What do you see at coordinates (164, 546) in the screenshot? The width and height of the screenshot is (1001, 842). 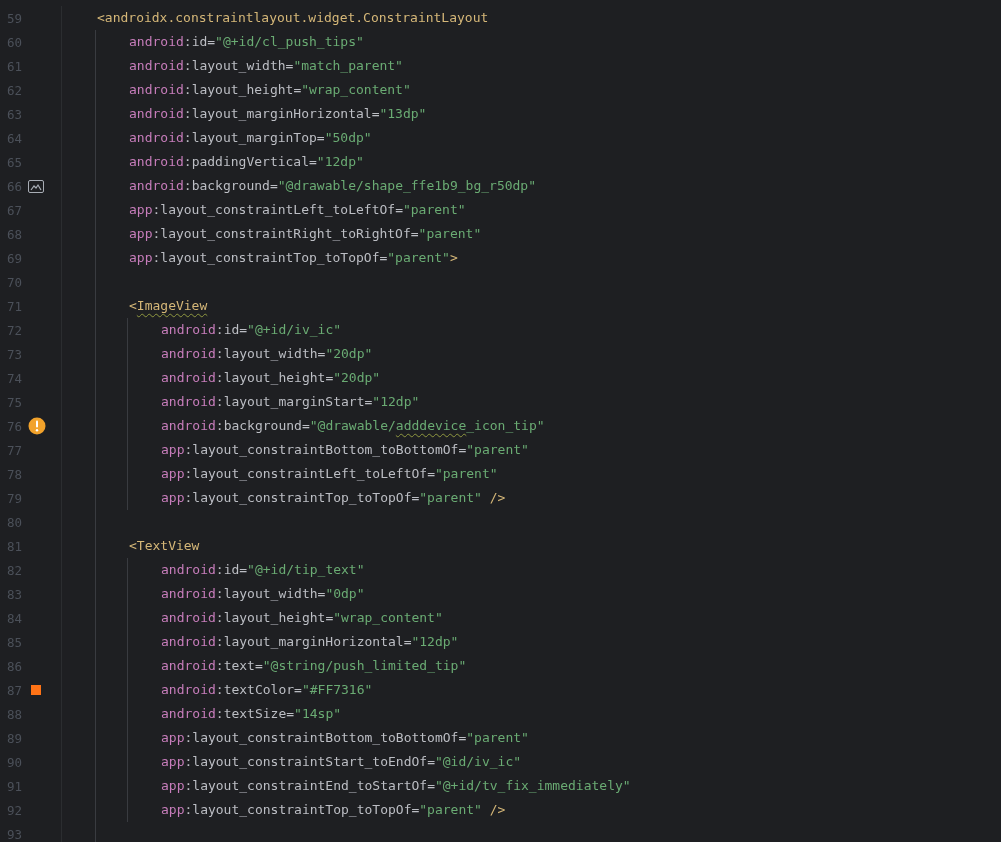 I see `code-line: <TextView` at bounding box center [164, 546].